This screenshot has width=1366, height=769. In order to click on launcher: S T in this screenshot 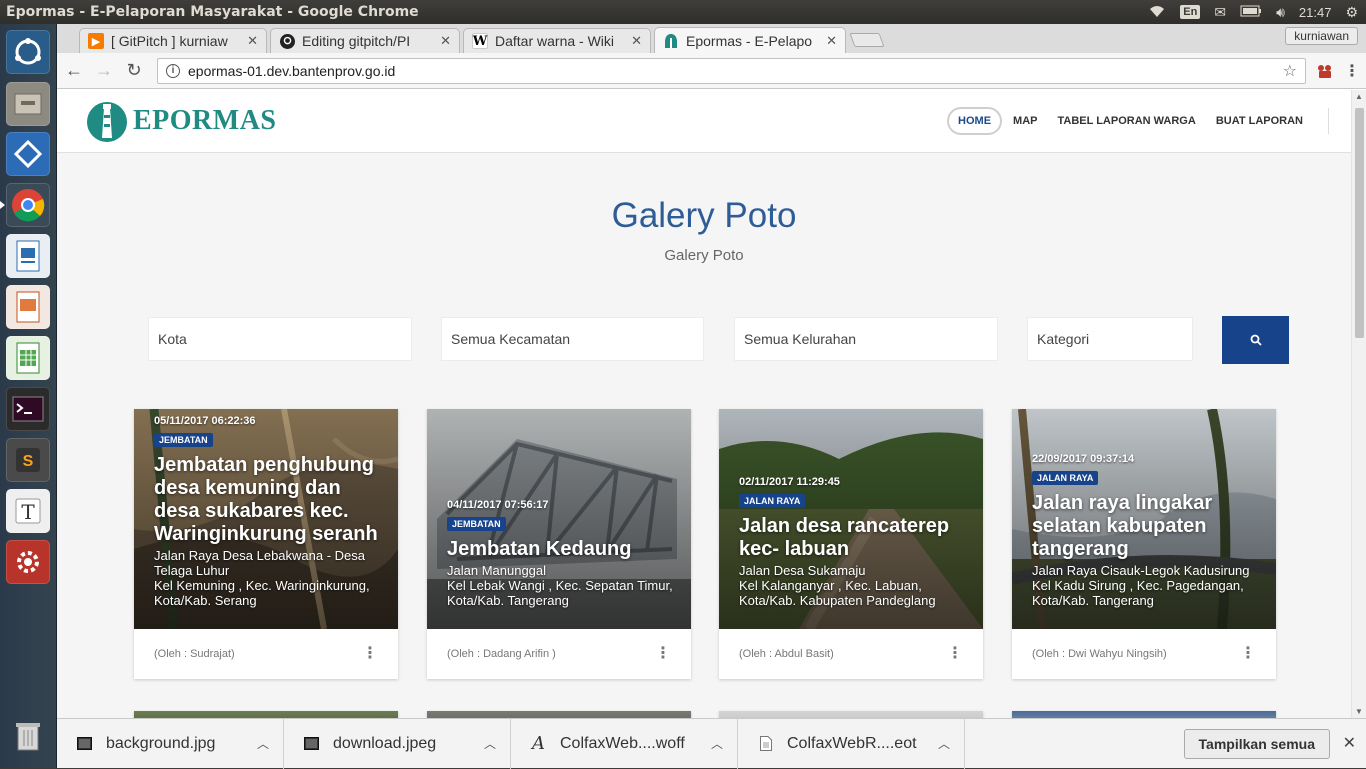, I will do `click(28, 396)`.